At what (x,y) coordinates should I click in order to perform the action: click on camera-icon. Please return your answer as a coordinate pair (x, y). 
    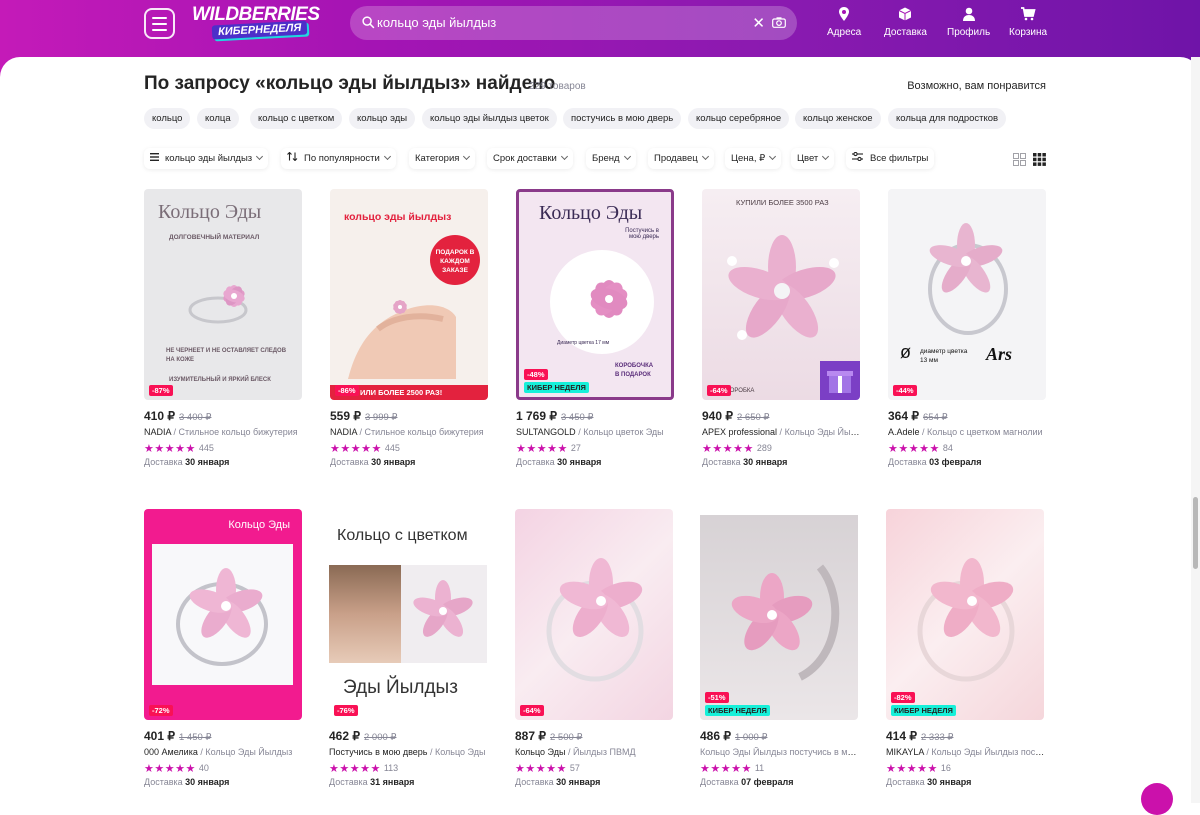
    Looking at the image, I should click on (779, 22).